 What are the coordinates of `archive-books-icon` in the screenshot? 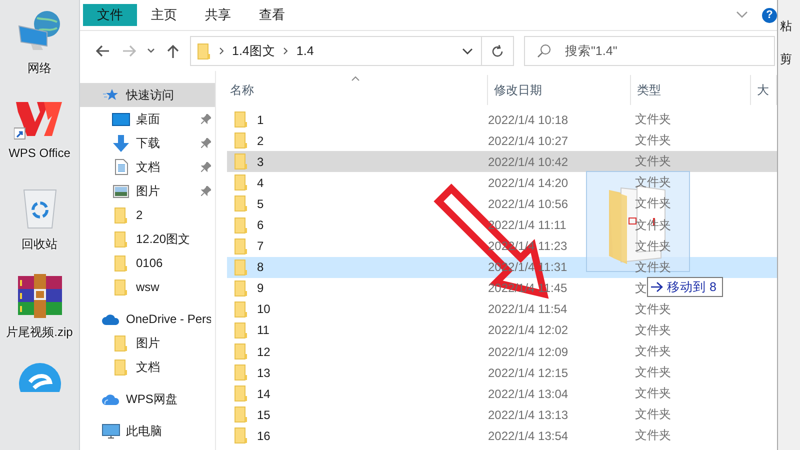 It's located at (40, 296).